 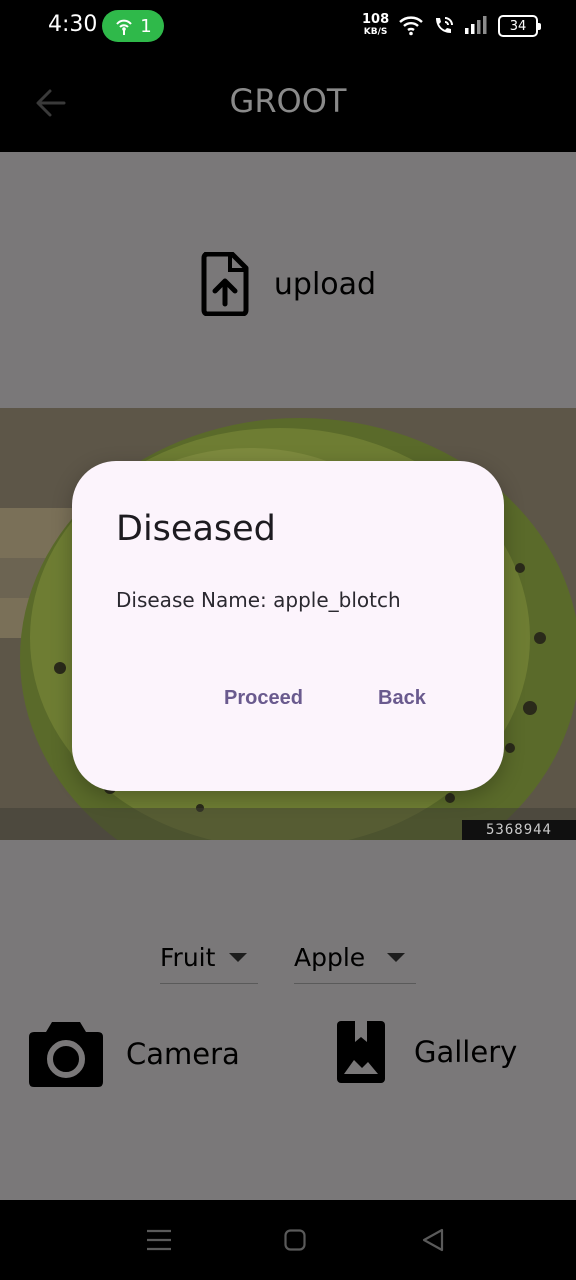 I want to click on wifi-calling-icon, so click(x=444, y=25).